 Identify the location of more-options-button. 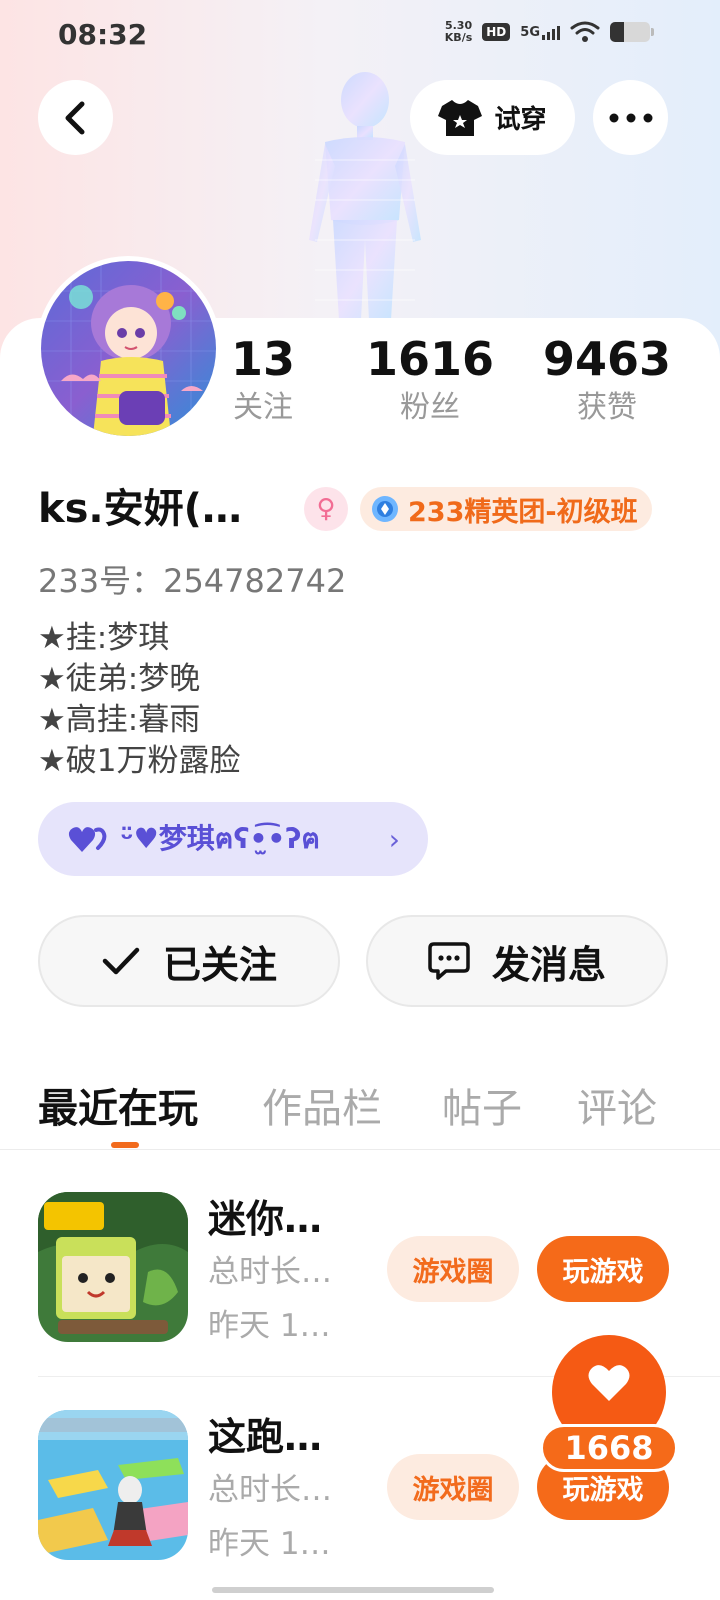
(630, 117).